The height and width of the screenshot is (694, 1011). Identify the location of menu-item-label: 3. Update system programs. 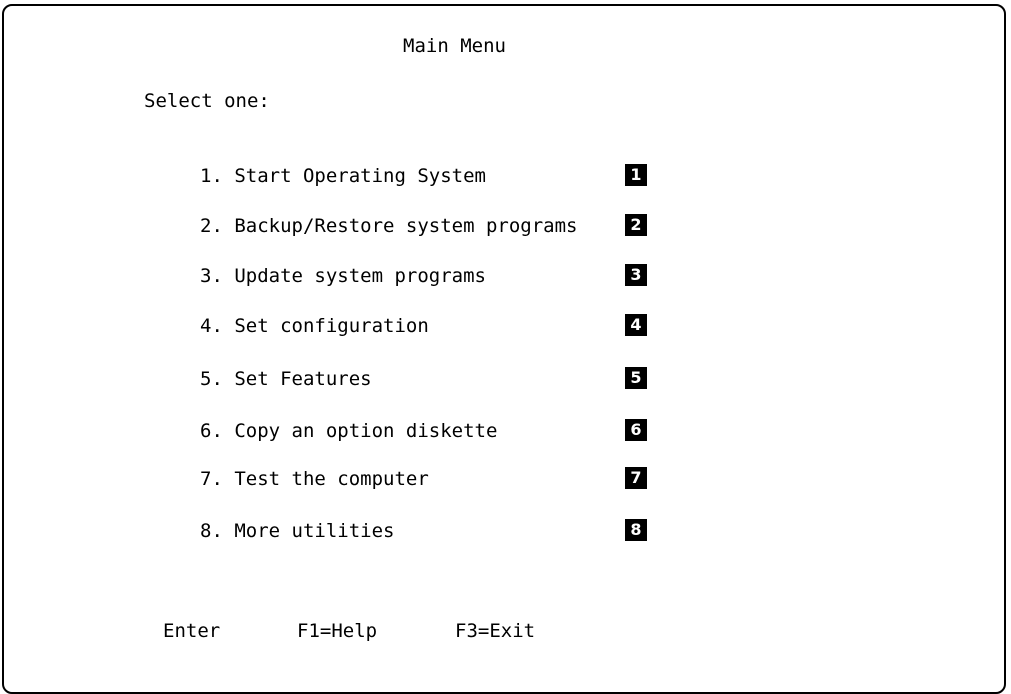
(343, 276).